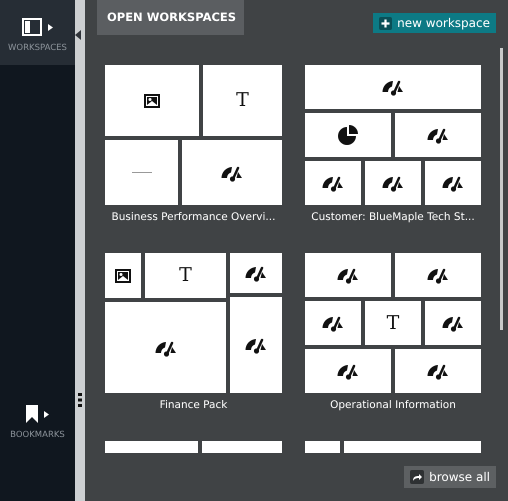 The image size is (508, 501). Describe the element at coordinates (170, 17) in the screenshot. I see `panel-title: OPEN WORKSPACES` at that location.